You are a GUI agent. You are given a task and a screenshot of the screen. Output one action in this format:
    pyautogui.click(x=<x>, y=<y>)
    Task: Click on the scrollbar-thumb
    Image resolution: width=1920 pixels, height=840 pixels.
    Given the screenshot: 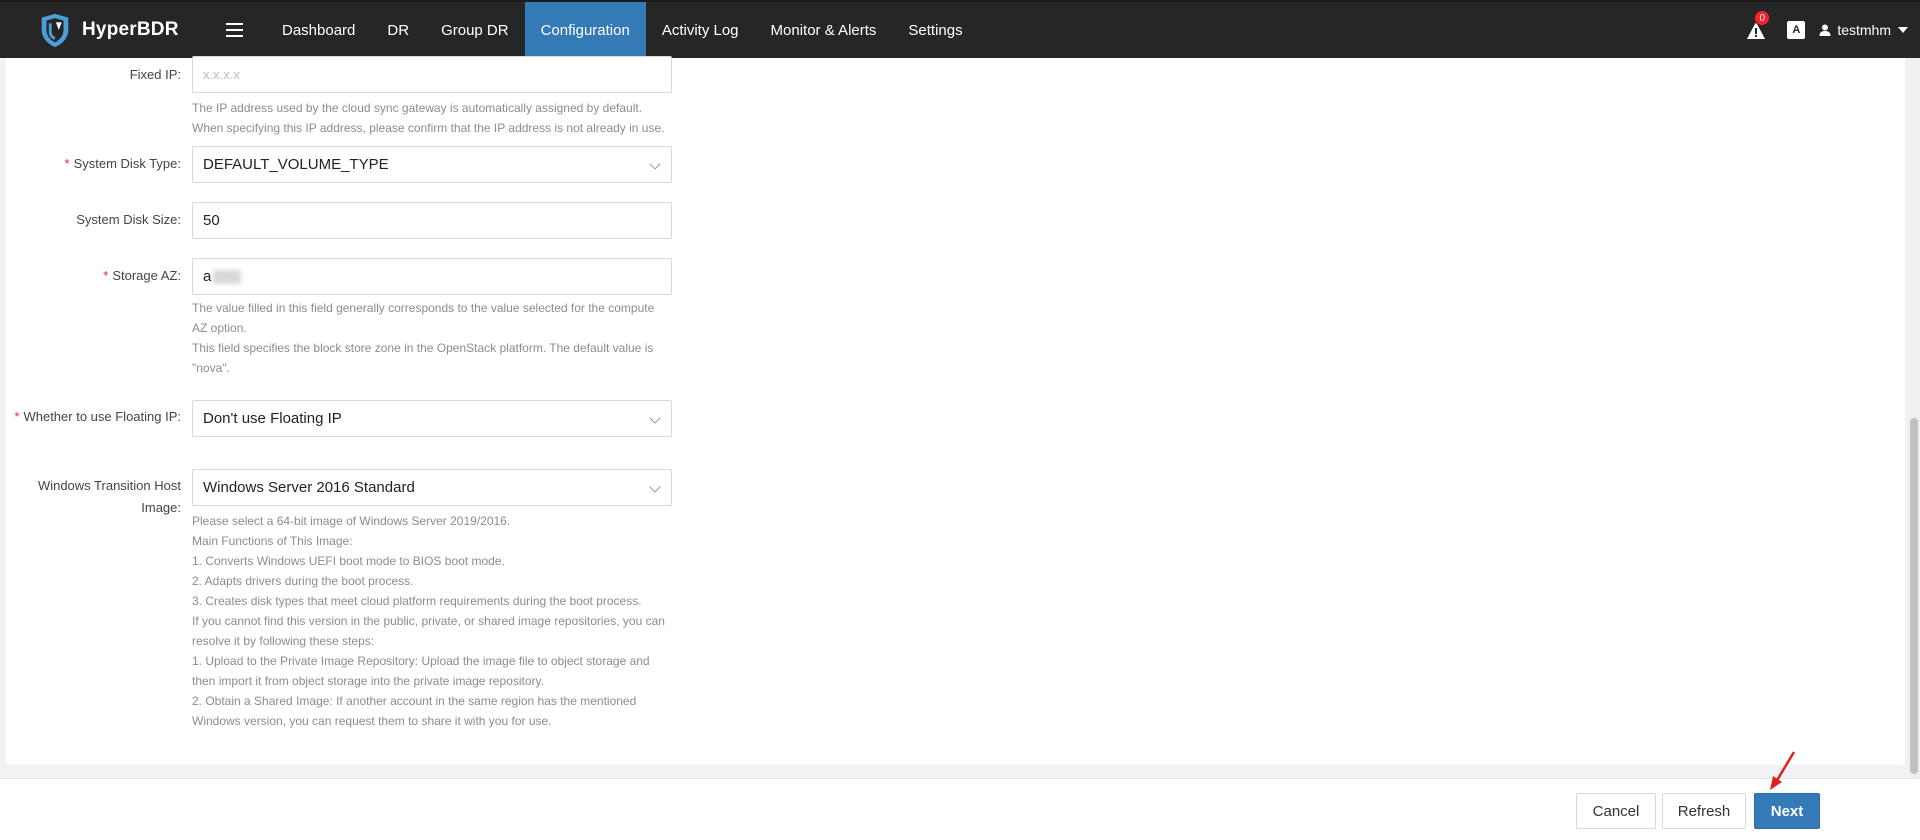 What is the action you would take?
    pyautogui.click(x=1914, y=596)
    